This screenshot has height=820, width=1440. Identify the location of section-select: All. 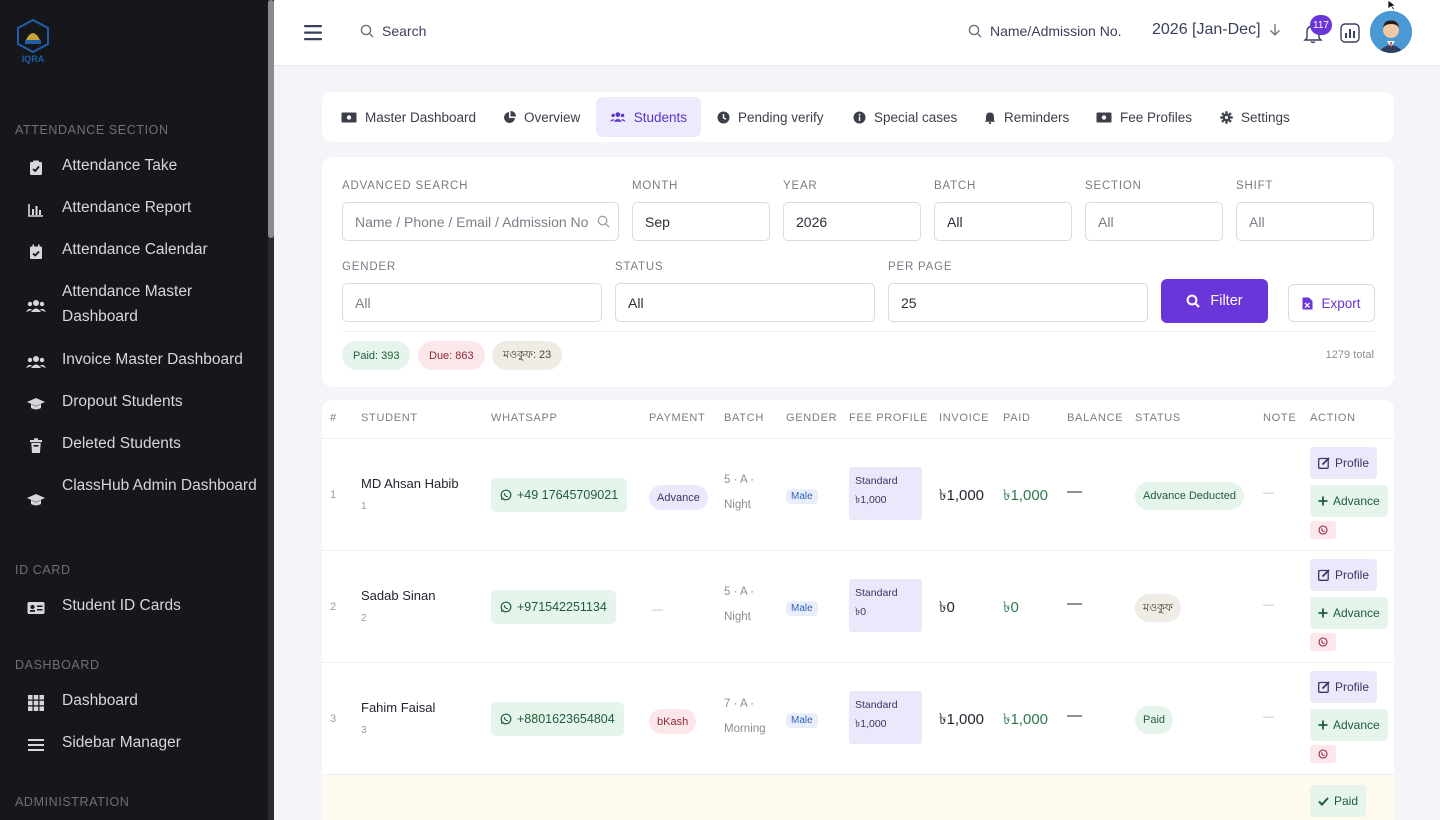
(1154, 221).